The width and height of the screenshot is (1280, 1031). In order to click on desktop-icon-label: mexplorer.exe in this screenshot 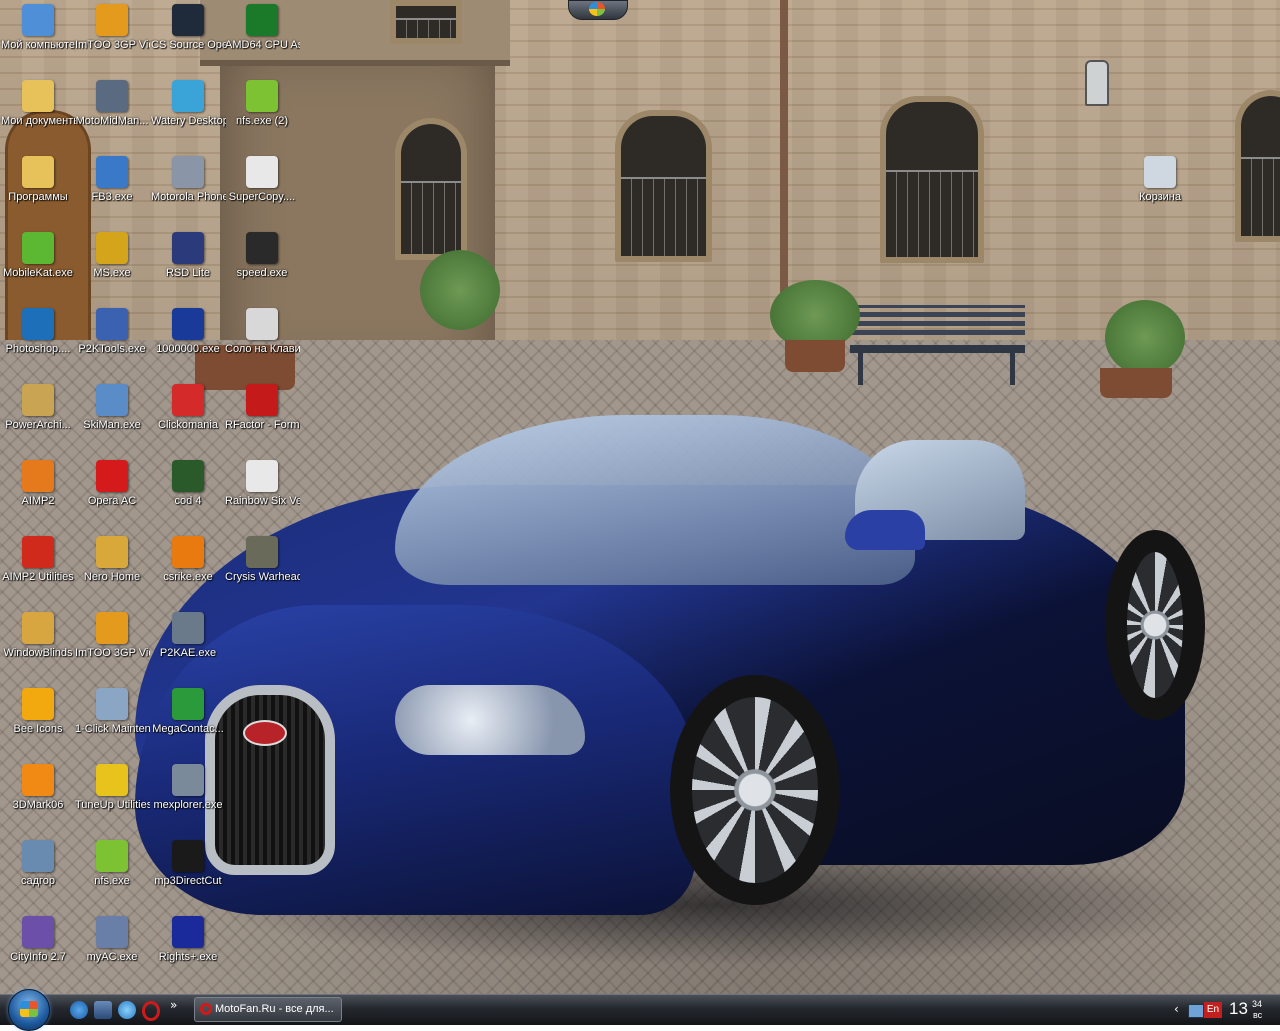, I will do `click(188, 805)`.